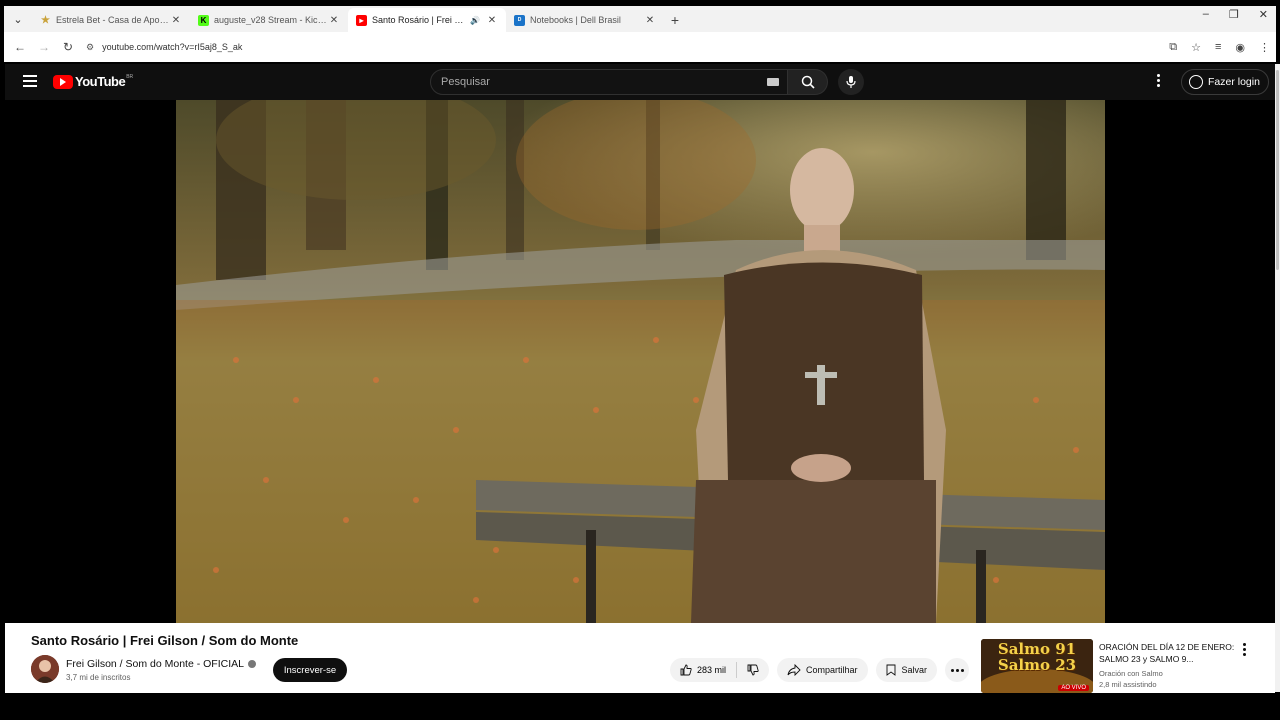 The height and width of the screenshot is (720, 1280). What do you see at coordinates (1263, 14) in the screenshot?
I see `close-window-icon: ✕` at bounding box center [1263, 14].